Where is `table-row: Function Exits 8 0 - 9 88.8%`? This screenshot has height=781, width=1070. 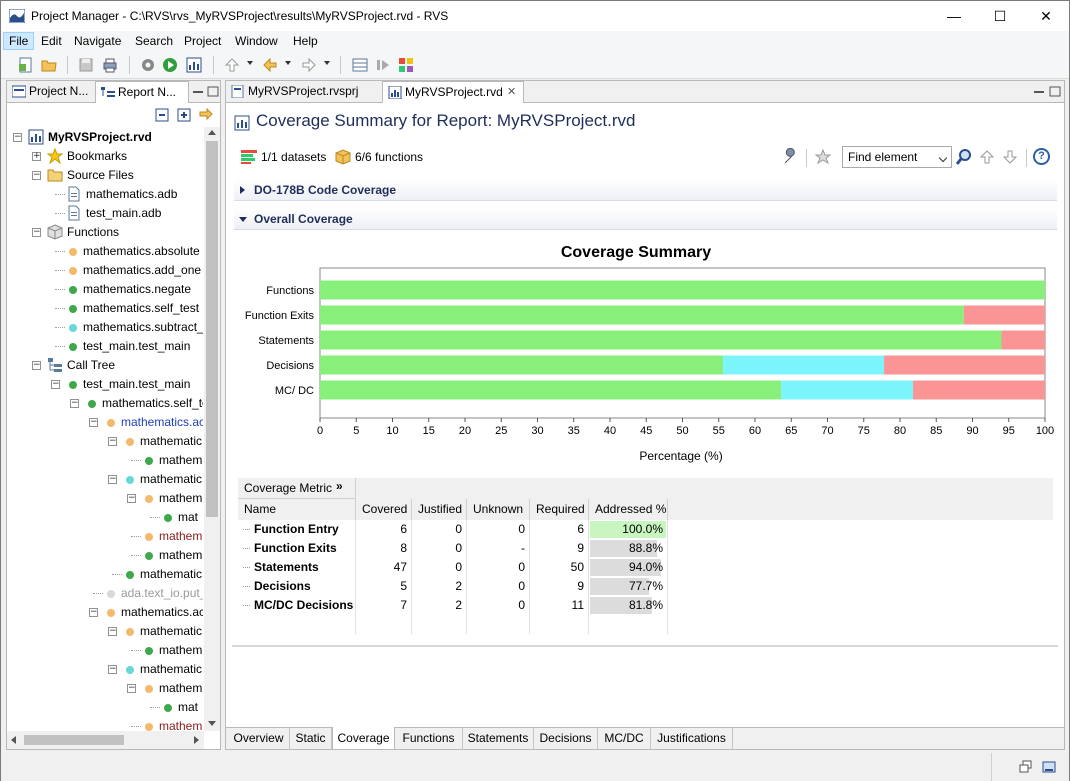
table-row: Function Exits 8 0 - 9 88.8% is located at coordinates (453, 548).